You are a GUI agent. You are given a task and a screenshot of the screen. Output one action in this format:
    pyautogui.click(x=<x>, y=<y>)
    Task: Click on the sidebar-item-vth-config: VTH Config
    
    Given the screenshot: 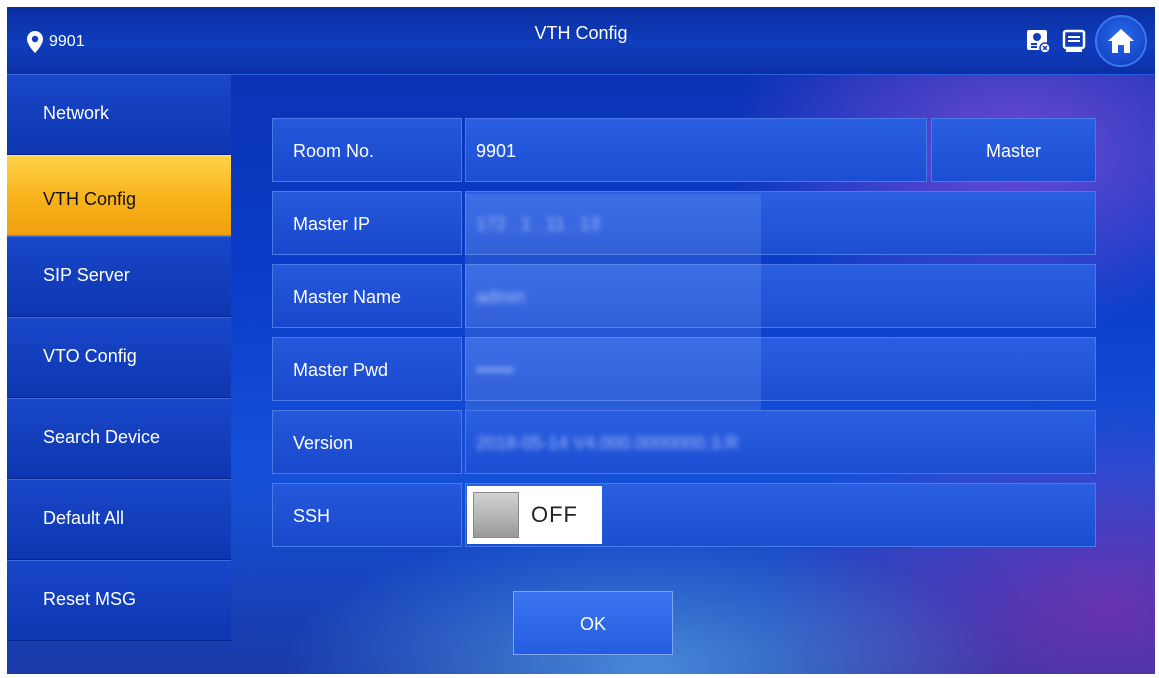 What is the action you would take?
    pyautogui.click(x=119, y=195)
    